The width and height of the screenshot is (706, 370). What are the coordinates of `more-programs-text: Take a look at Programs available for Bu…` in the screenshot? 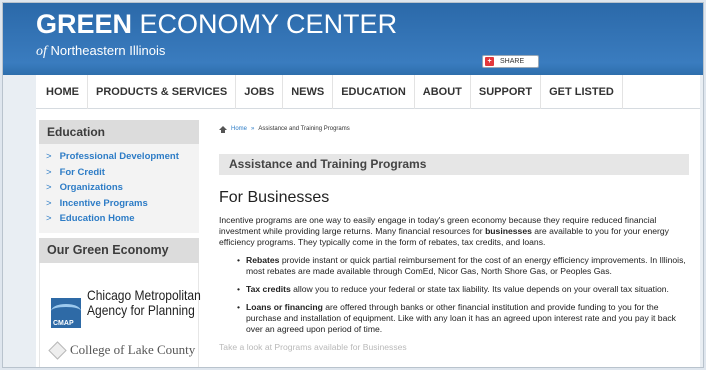 It's located at (313, 347).